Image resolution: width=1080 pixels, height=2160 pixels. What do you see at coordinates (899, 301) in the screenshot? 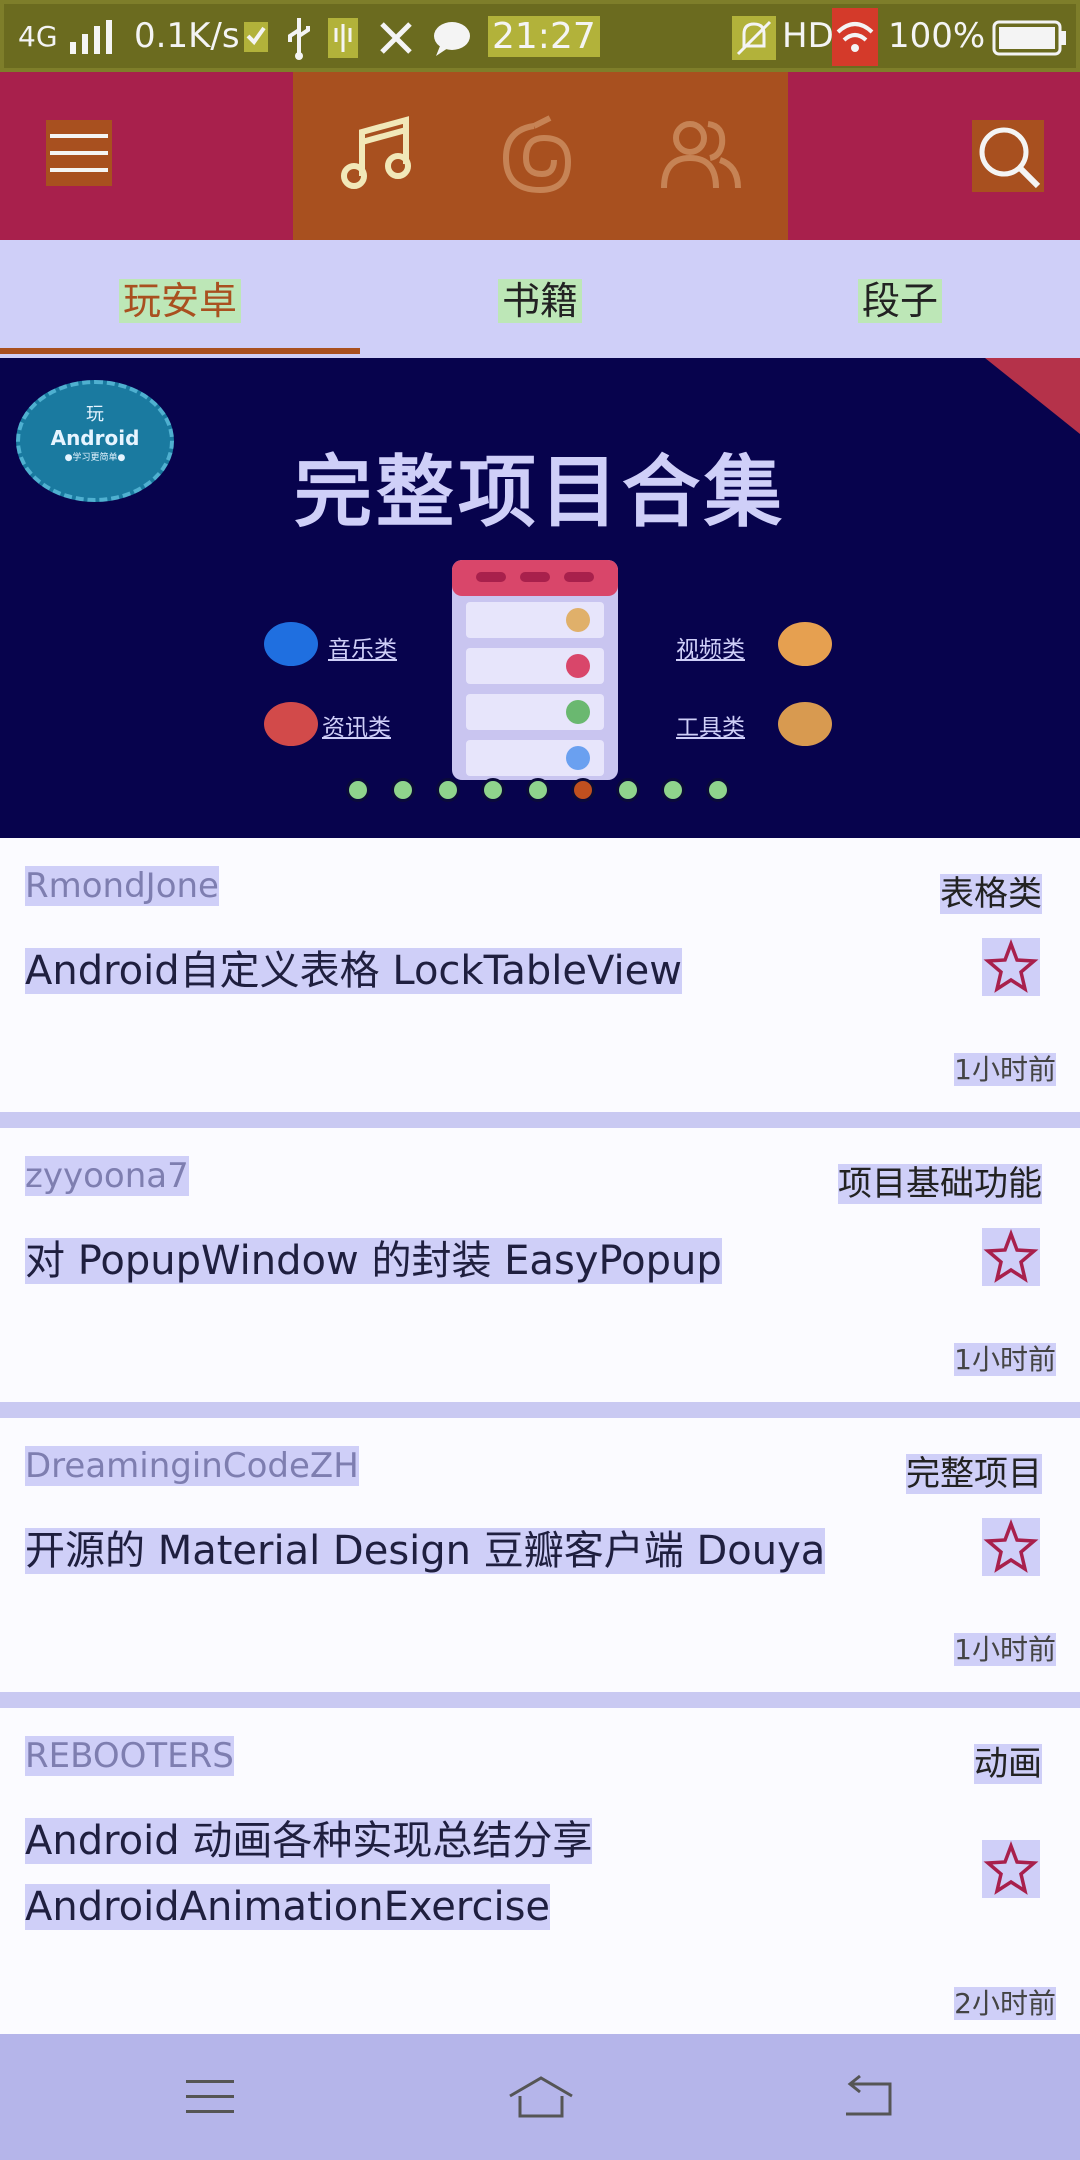
I see `tab-label: 段子` at bounding box center [899, 301].